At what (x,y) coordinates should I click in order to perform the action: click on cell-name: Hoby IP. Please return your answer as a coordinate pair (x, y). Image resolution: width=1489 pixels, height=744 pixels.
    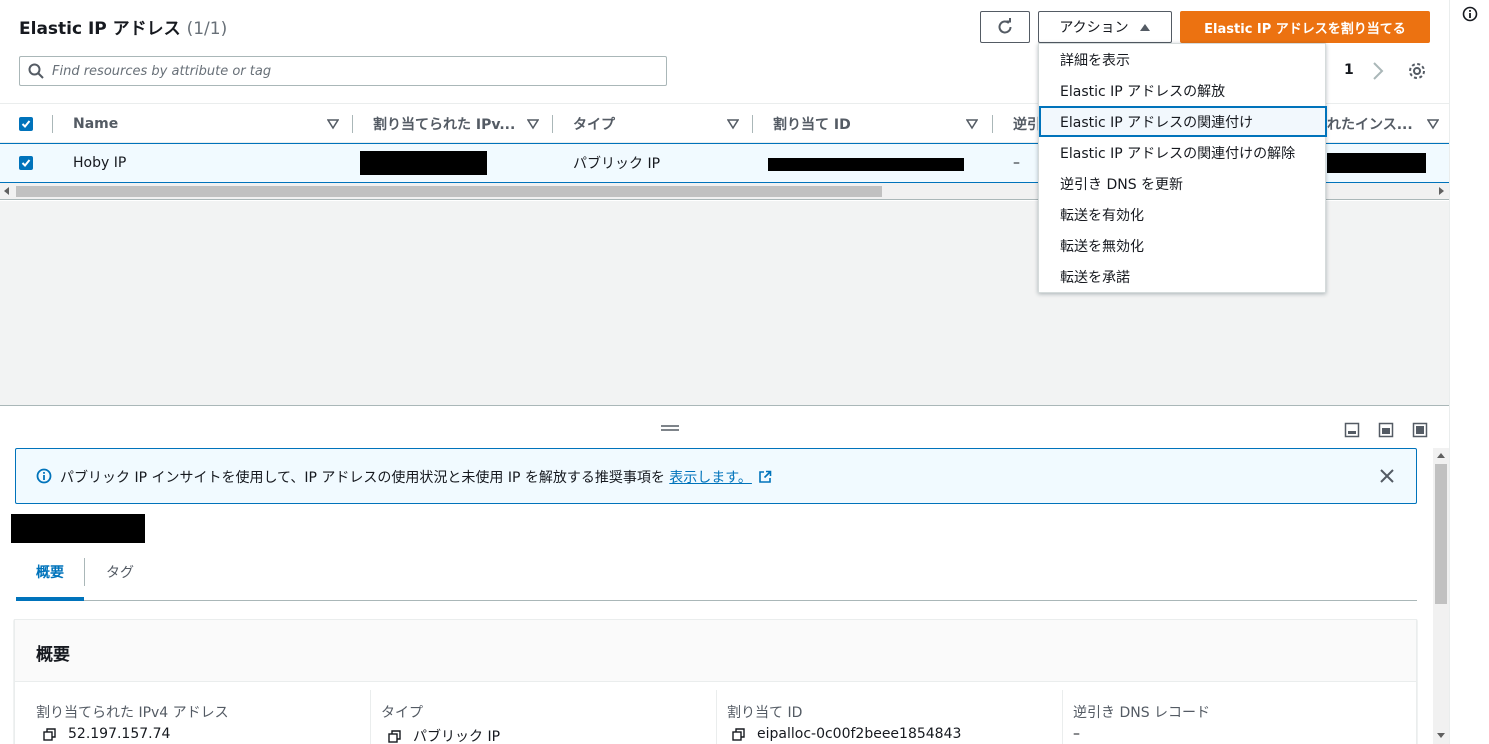
    Looking at the image, I should click on (100, 163).